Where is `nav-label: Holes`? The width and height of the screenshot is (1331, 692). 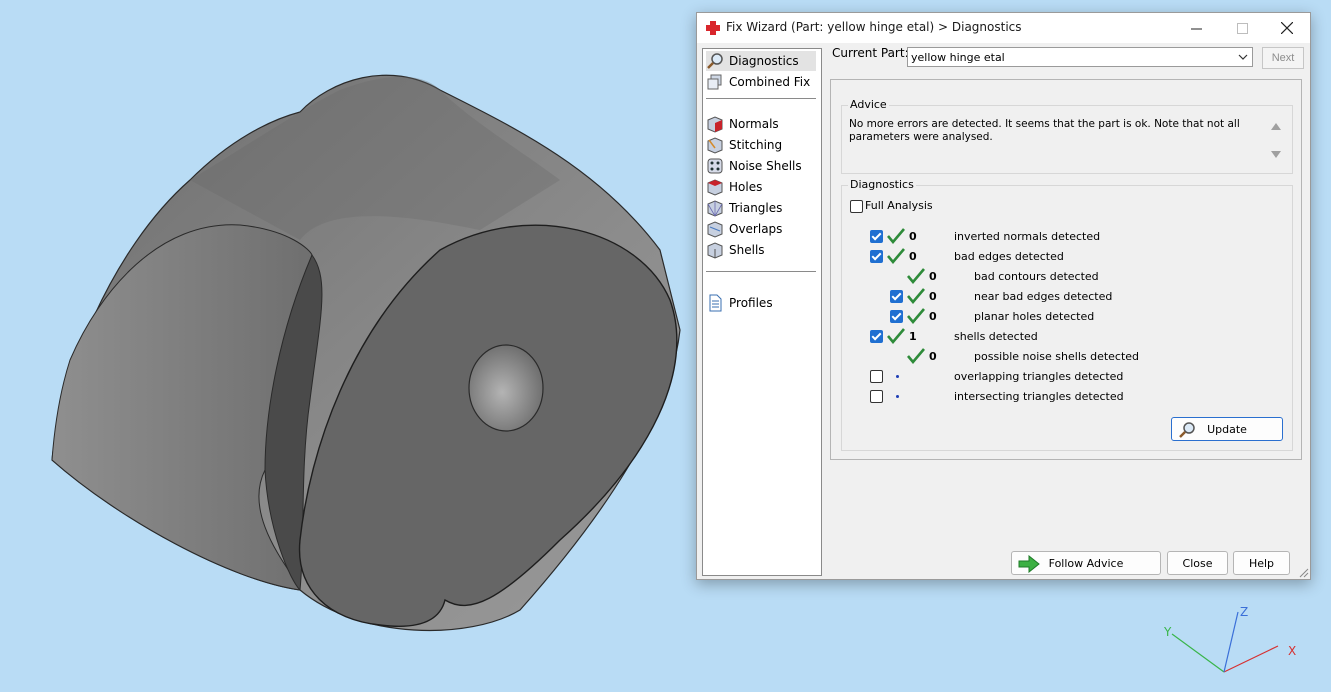 nav-label: Holes is located at coordinates (746, 187).